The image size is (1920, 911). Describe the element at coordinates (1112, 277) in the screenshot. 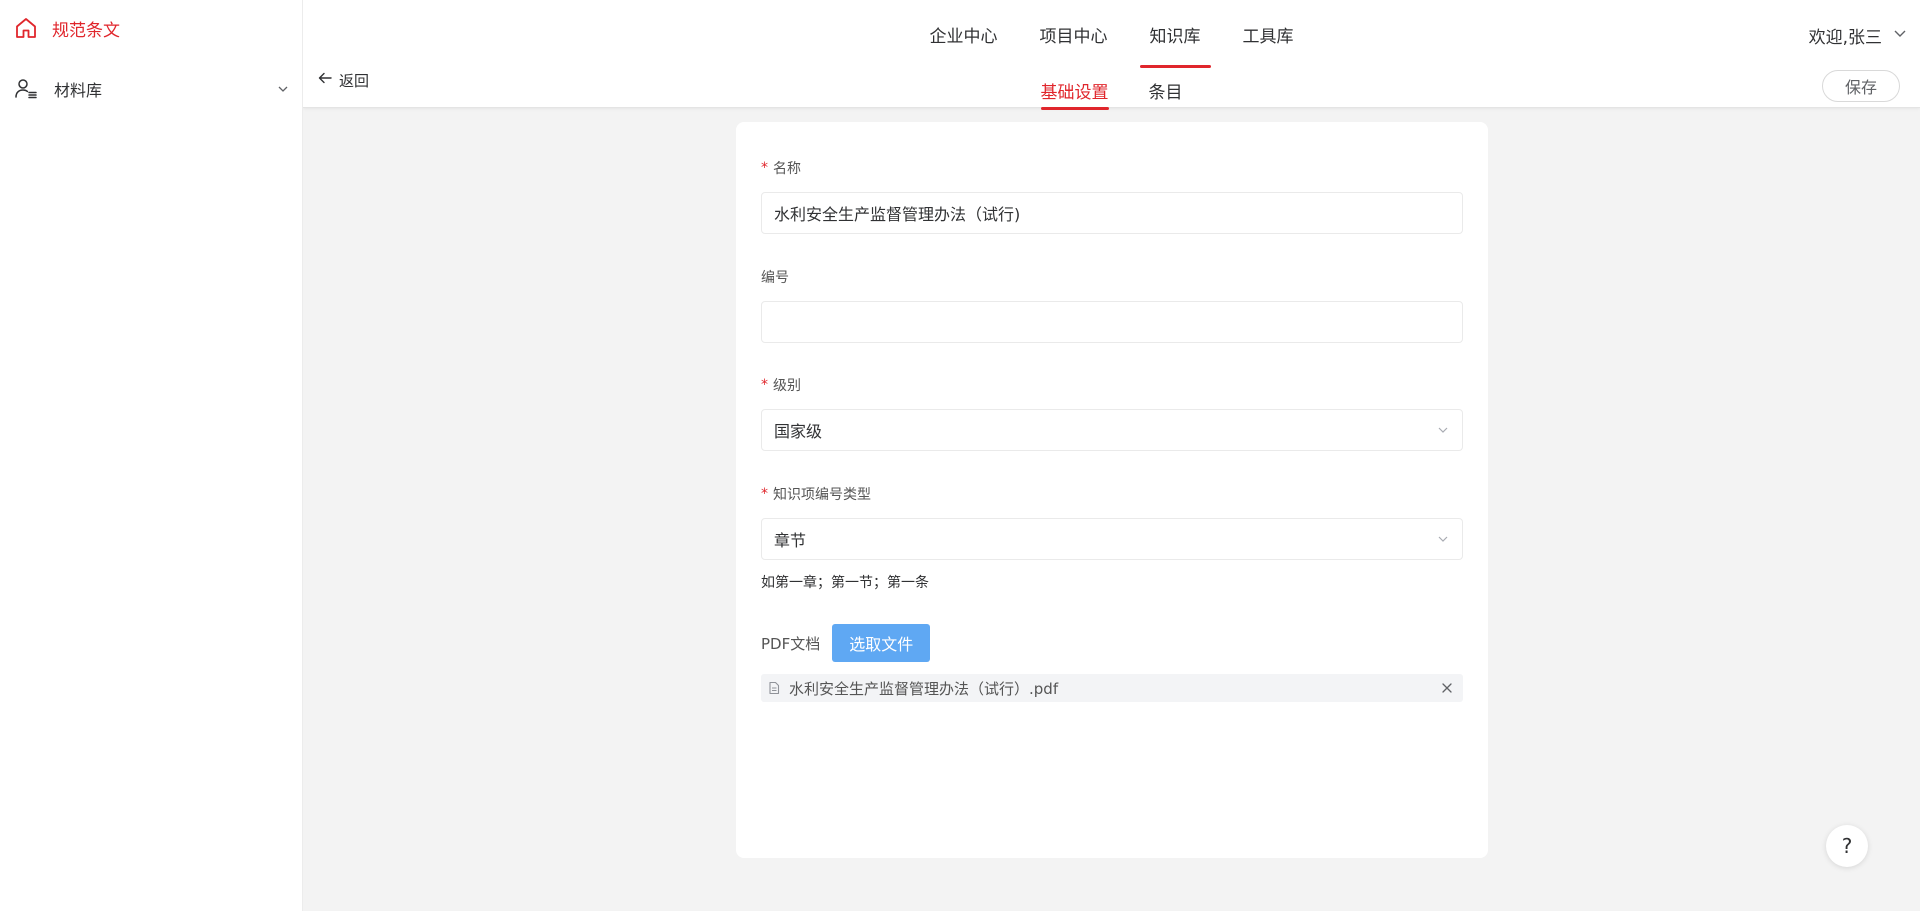

I see `code-label-row: 编号` at that location.